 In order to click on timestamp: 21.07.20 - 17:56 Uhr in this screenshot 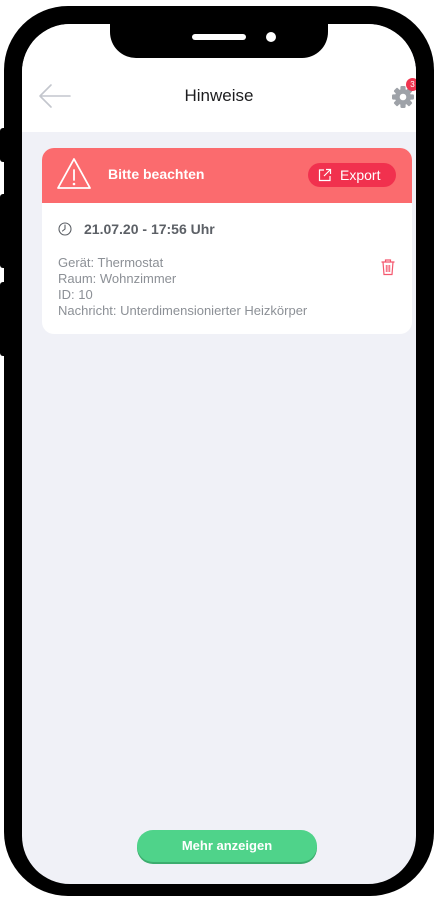, I will do `click(149, 229)`.